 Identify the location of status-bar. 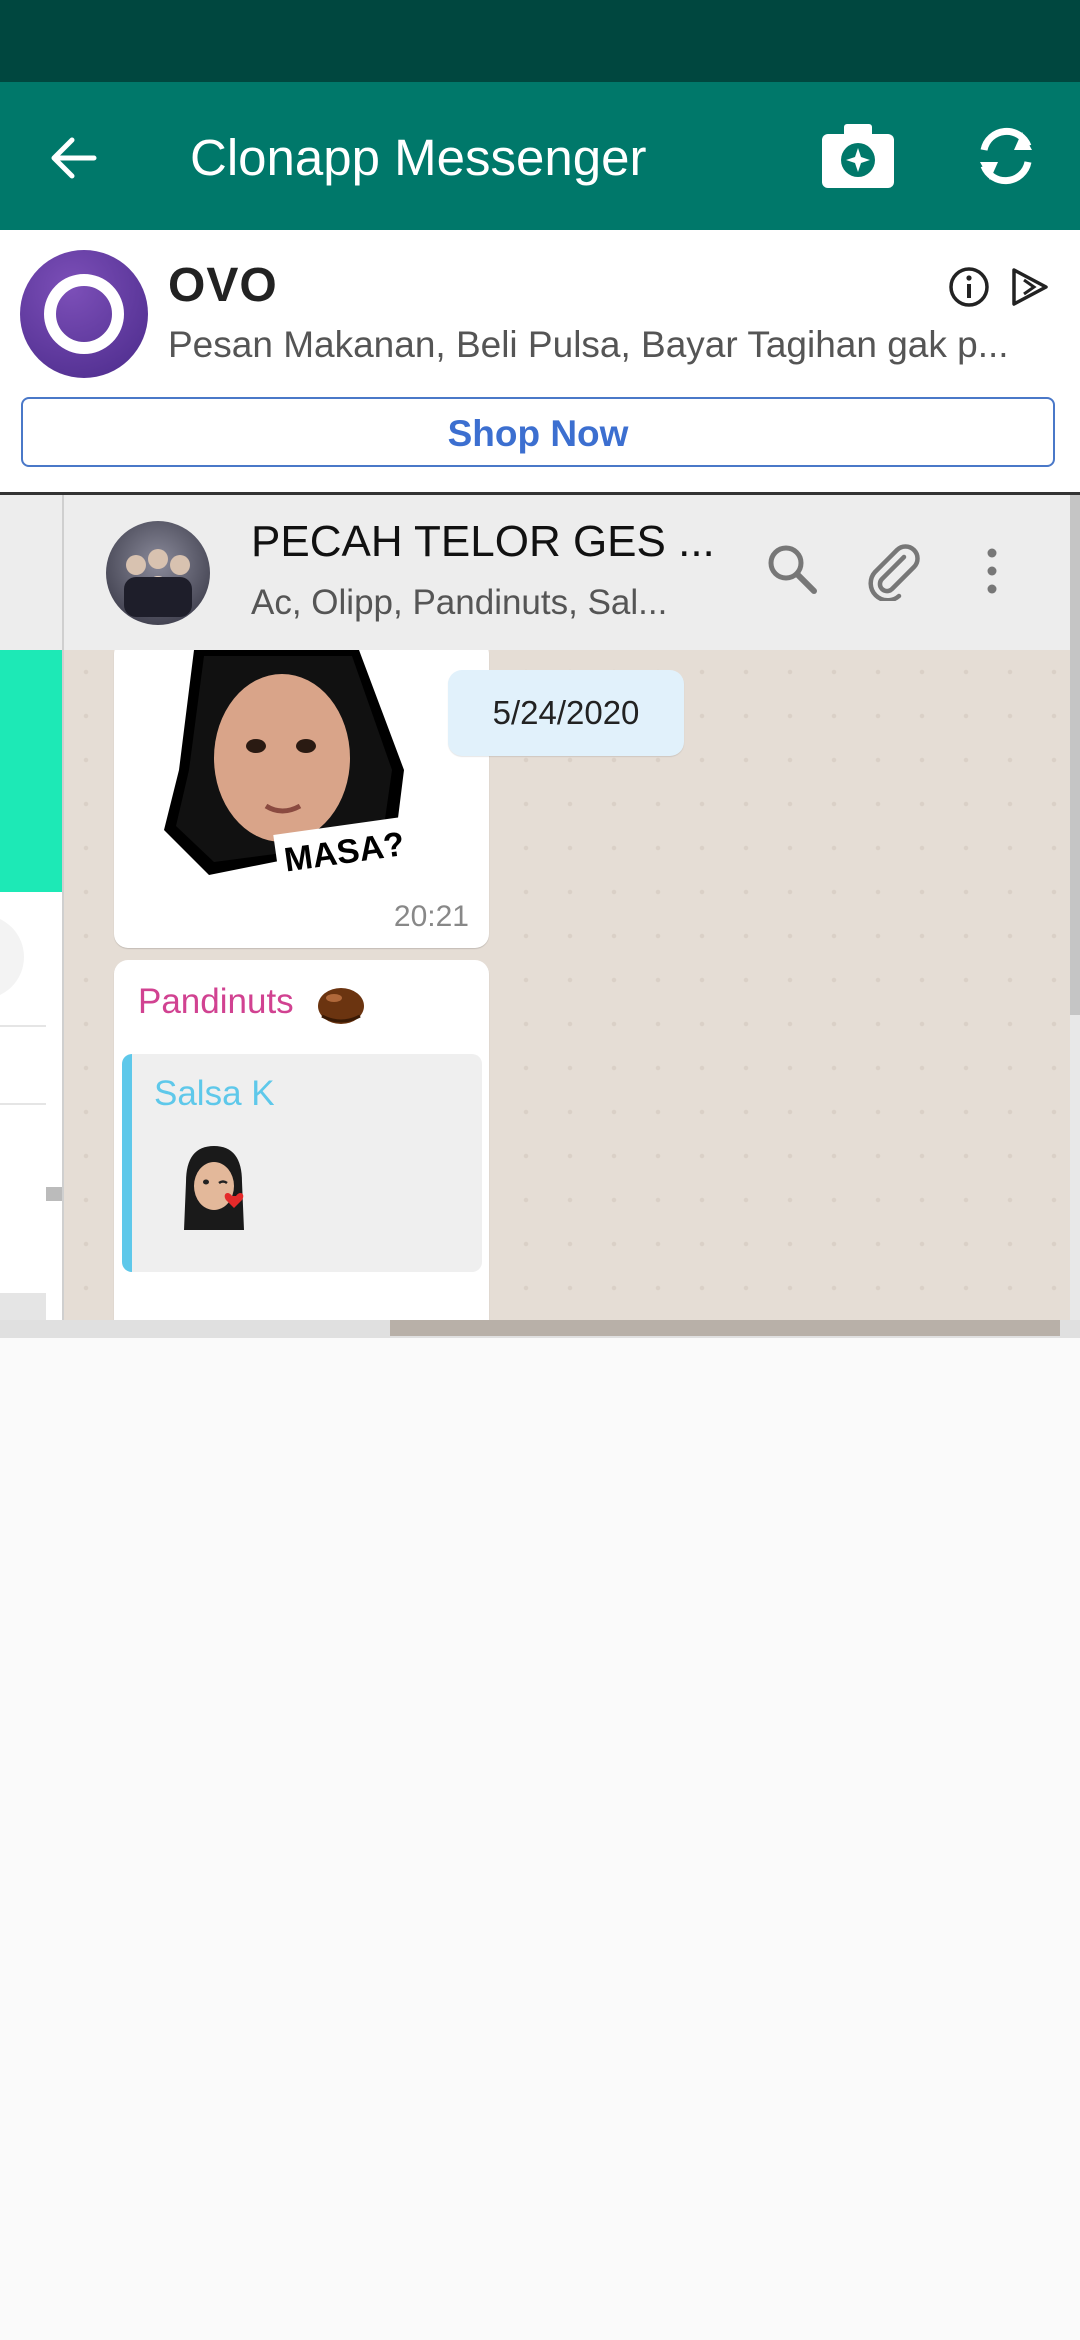
(540, 41).